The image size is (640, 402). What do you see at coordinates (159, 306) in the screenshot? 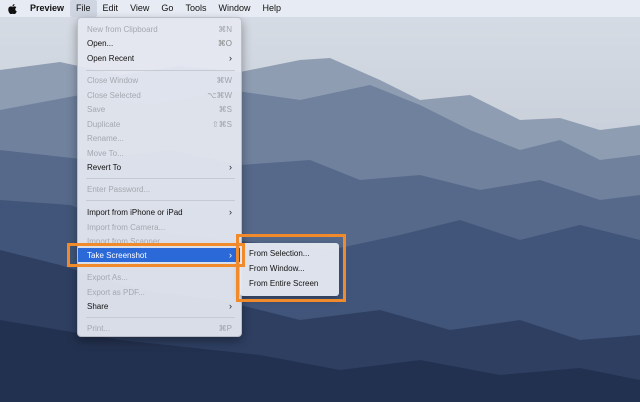
I see `menu-item-share: Share ›` at bounding box center [159, 306].